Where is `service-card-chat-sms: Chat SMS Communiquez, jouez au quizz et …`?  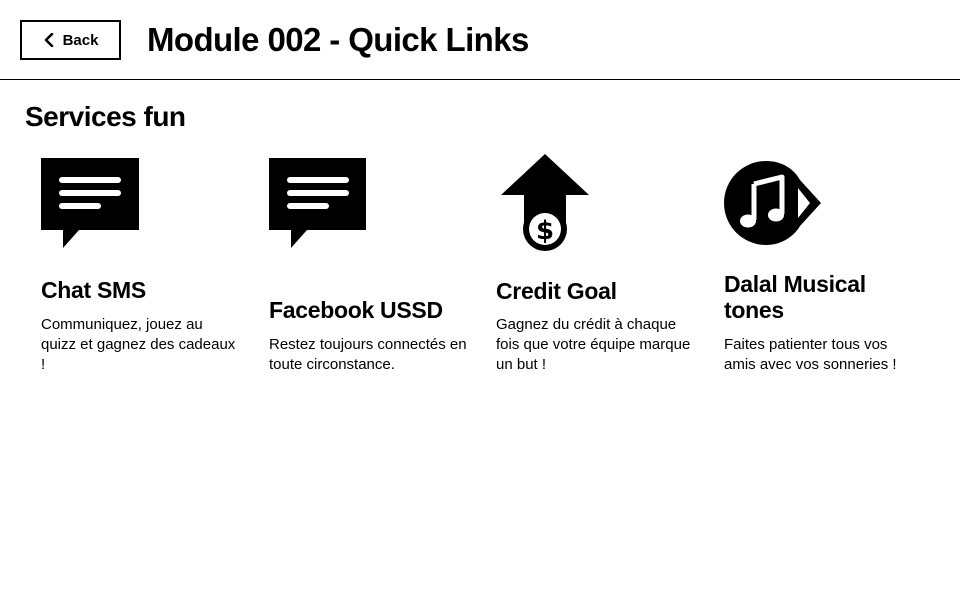 service-card-chat-sms: Chat SMS Communiquez, jouez au quizz et … is located at coordinates (143, 270).